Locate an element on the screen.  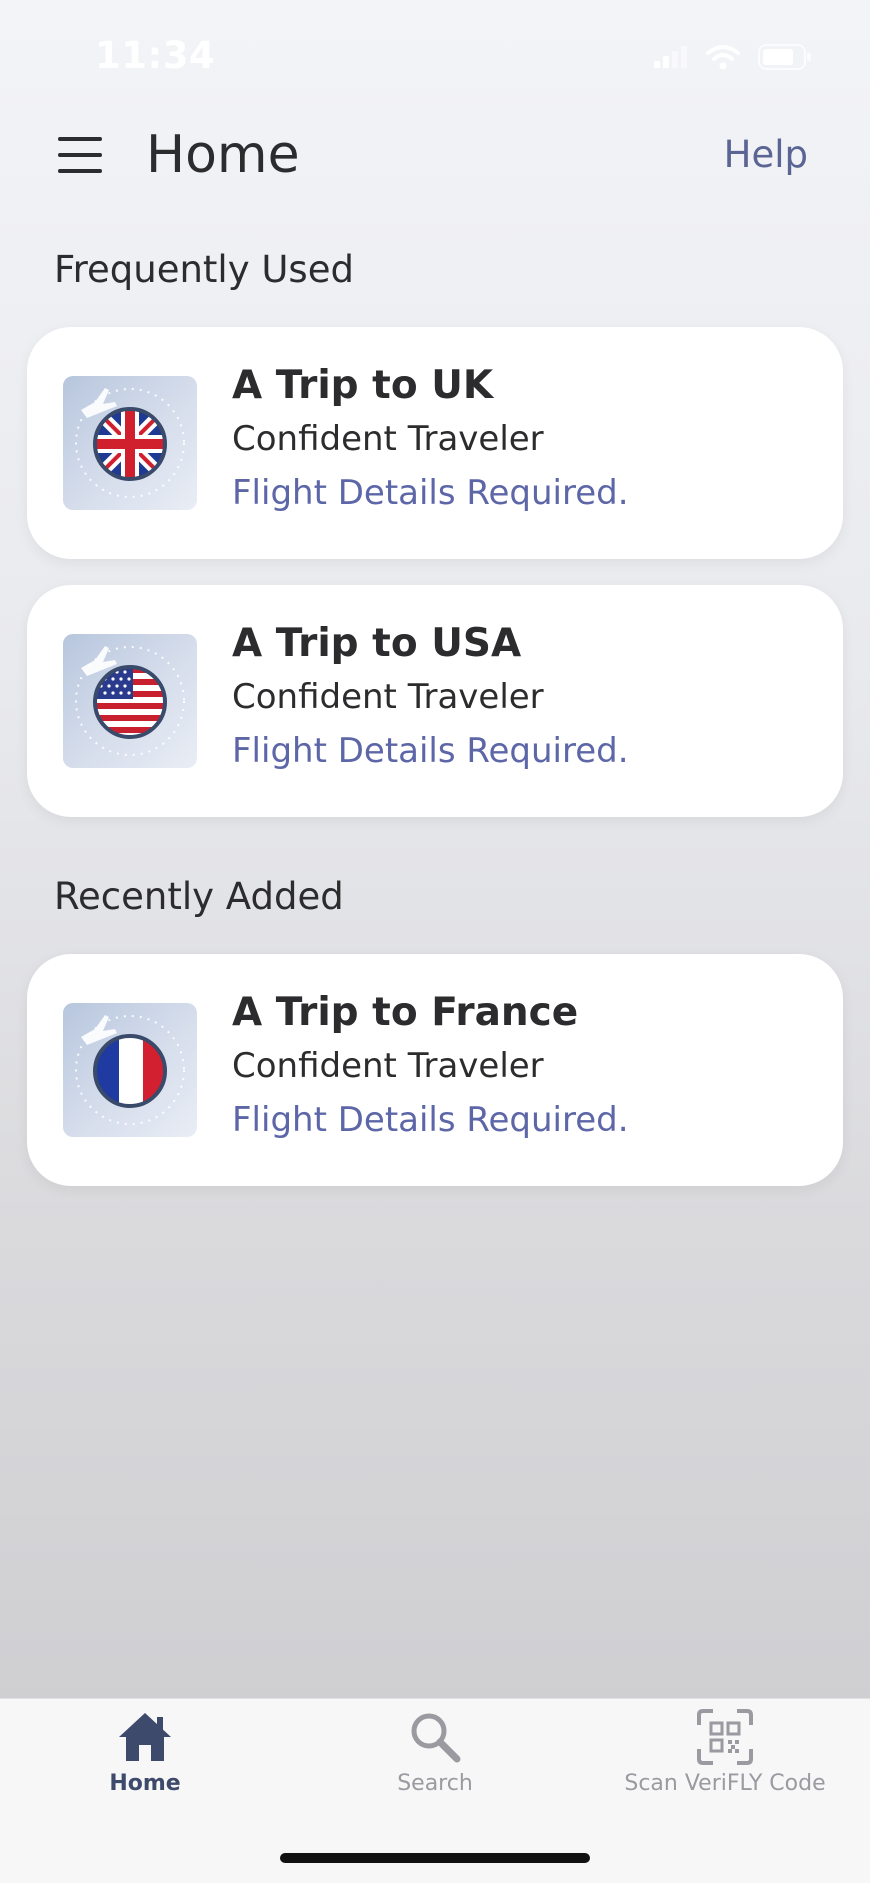
section-label-frequently-used: Frequently Used is located at coordinates (204, 269).